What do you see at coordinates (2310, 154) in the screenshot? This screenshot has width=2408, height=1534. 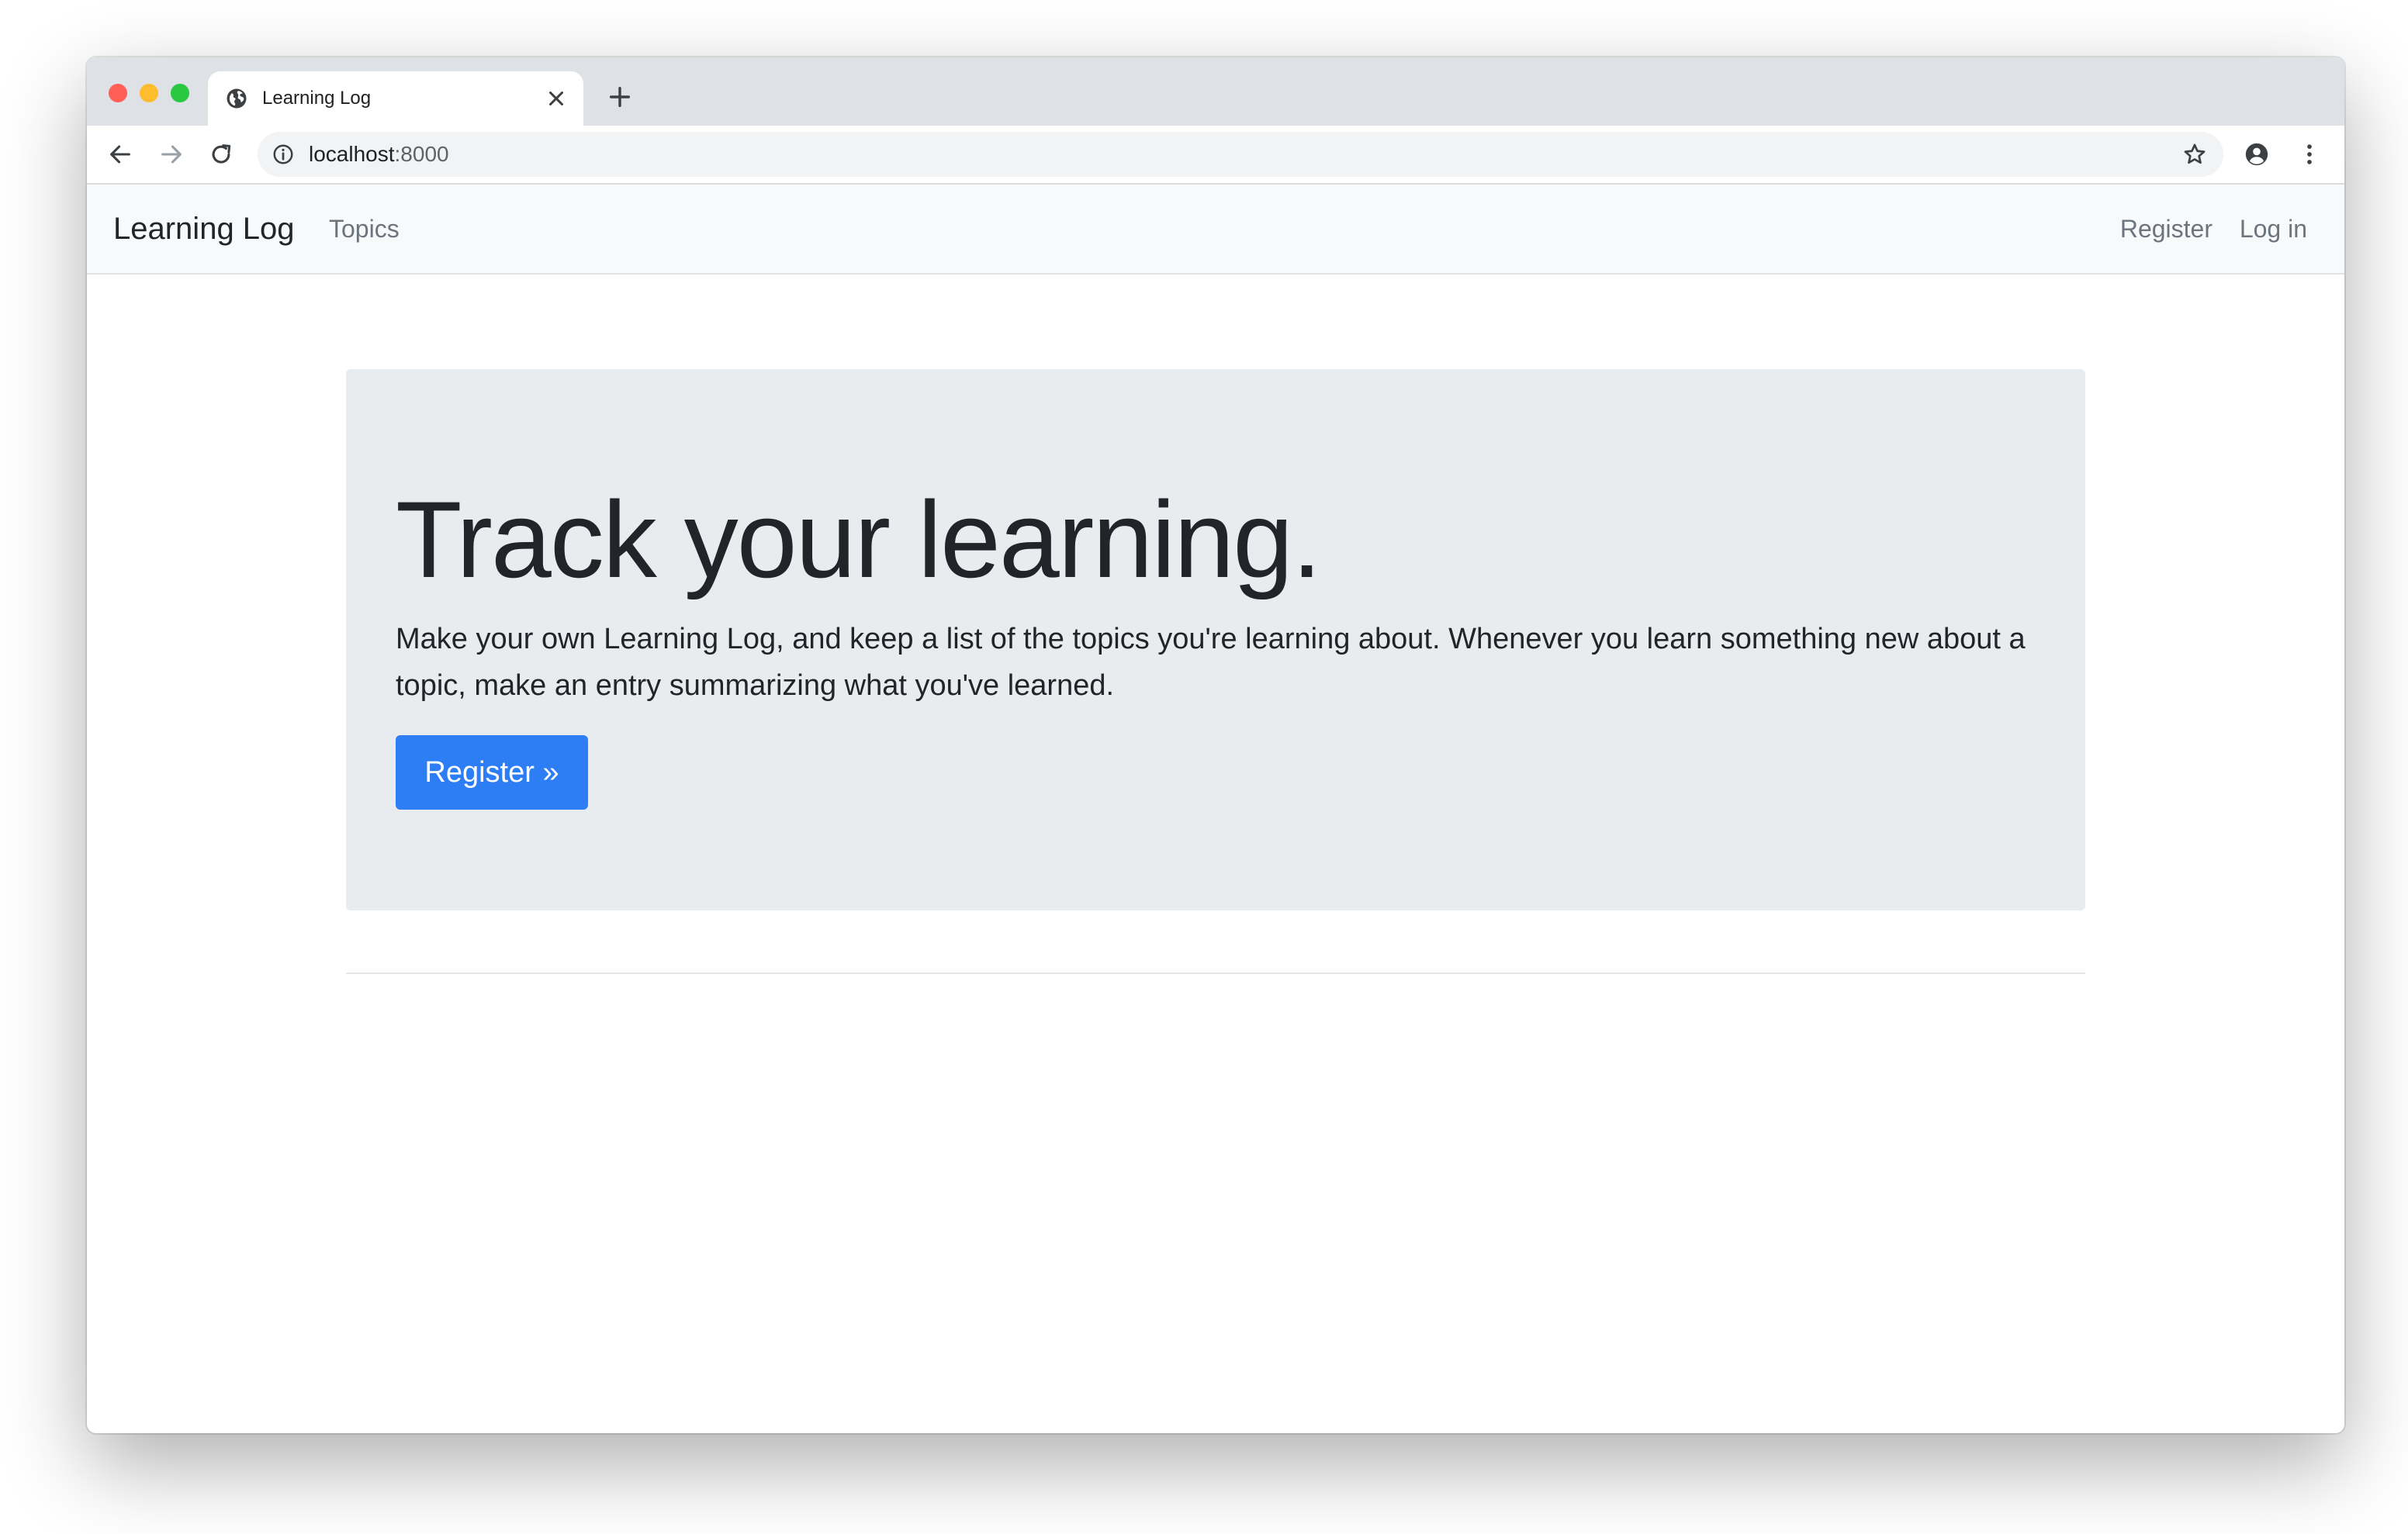 I see `more-vertical-icon` at bounding box center [2310, 154].